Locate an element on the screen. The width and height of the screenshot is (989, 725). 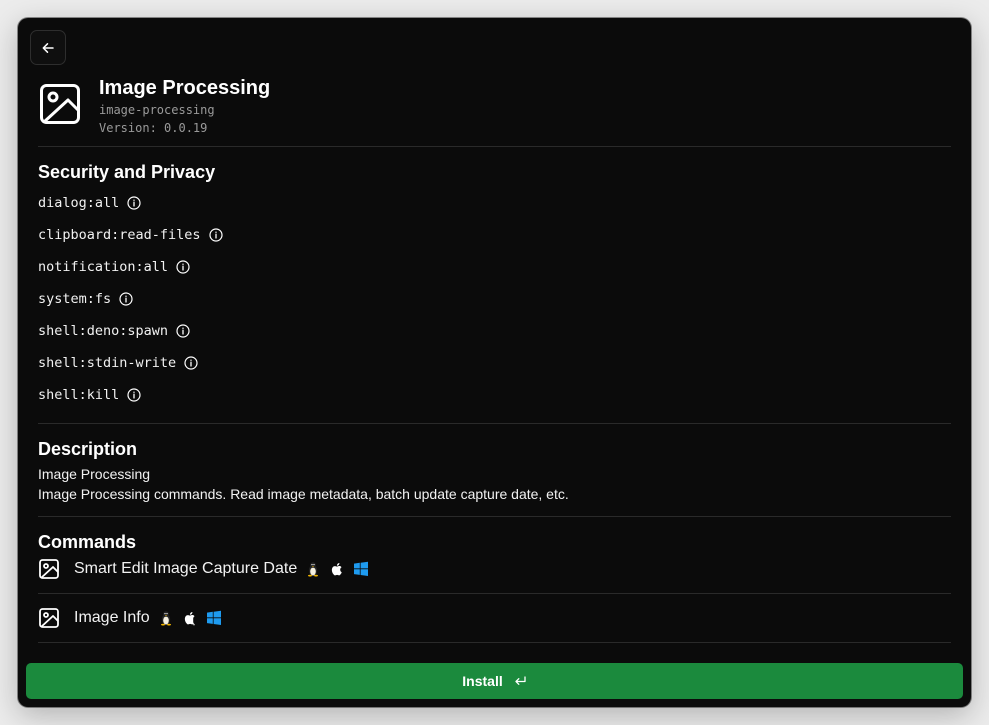
command-item: Smart Edit Image Capture Date is located at coordinates (203, 569).